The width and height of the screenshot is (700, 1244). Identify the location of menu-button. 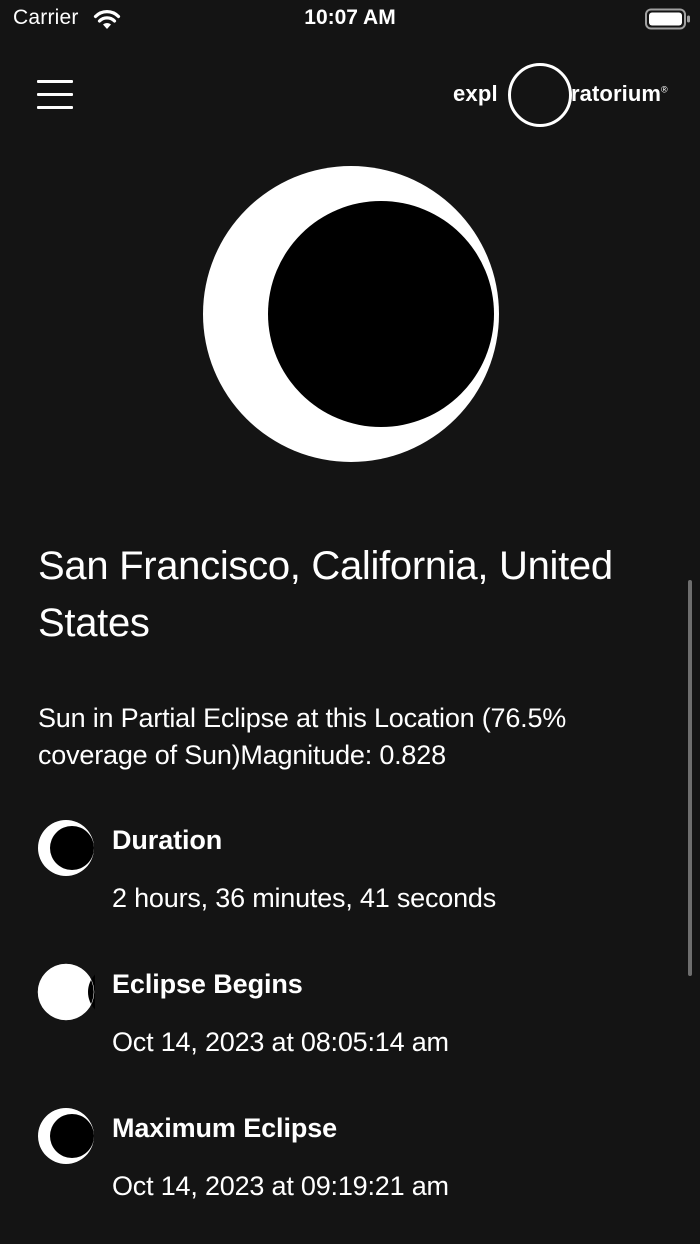
(56, 95).